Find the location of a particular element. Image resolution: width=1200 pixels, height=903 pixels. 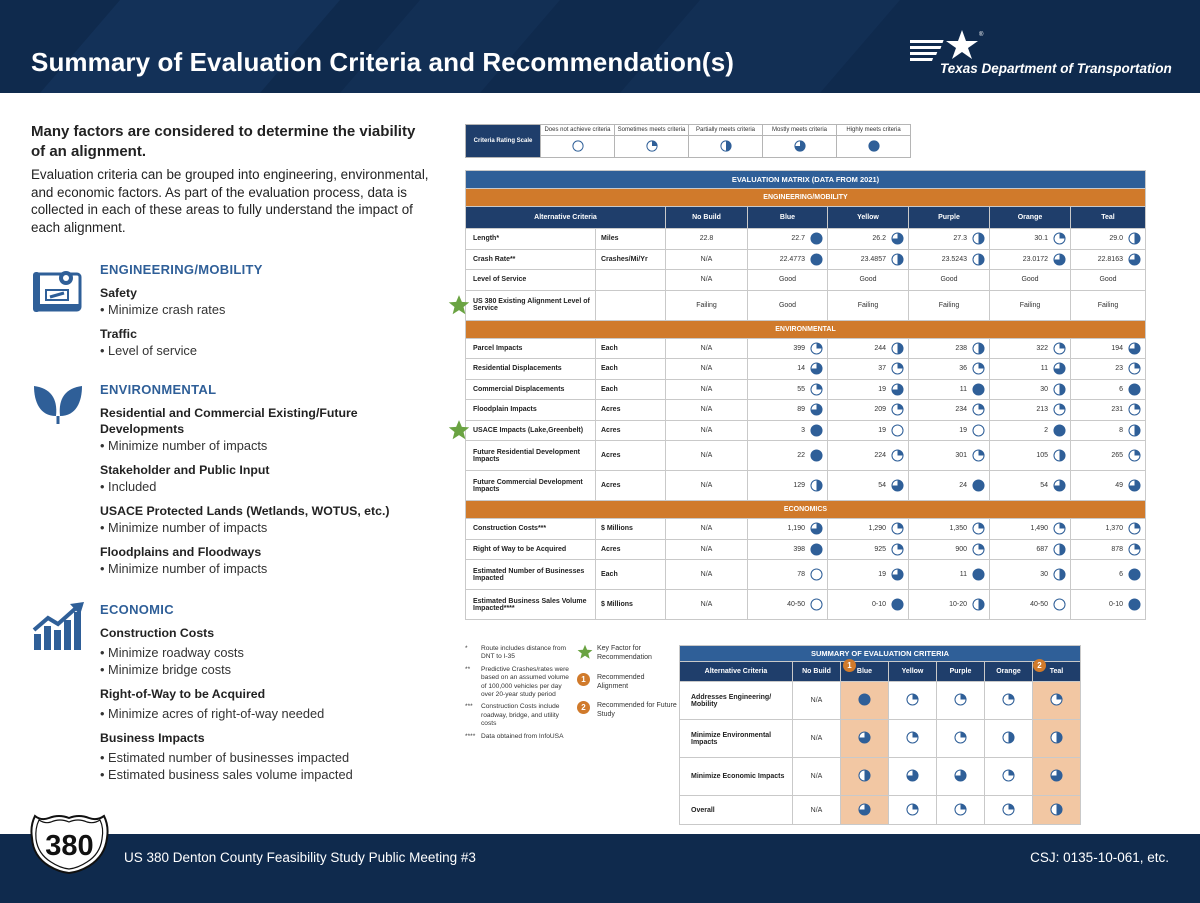

row-value-cell: 49 is located at coordinates (1108, 485).